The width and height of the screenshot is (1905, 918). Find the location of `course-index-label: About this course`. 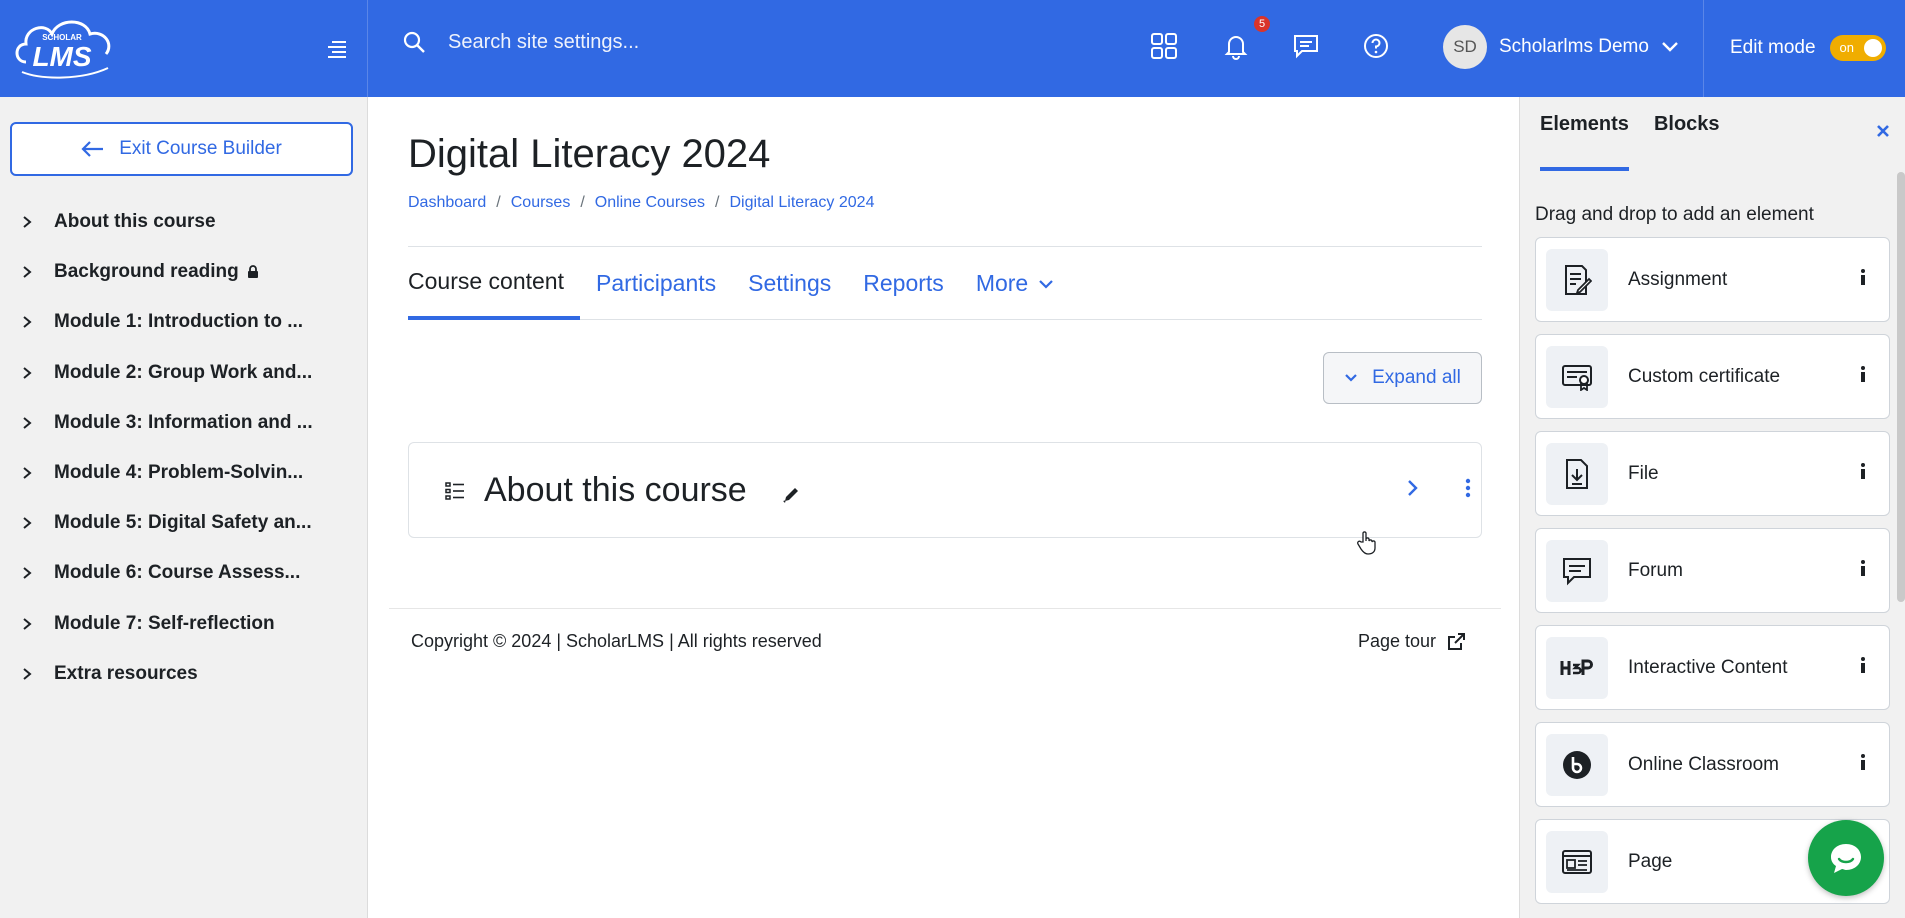

course-index-label: About this course is located at coordinates (135, 222).